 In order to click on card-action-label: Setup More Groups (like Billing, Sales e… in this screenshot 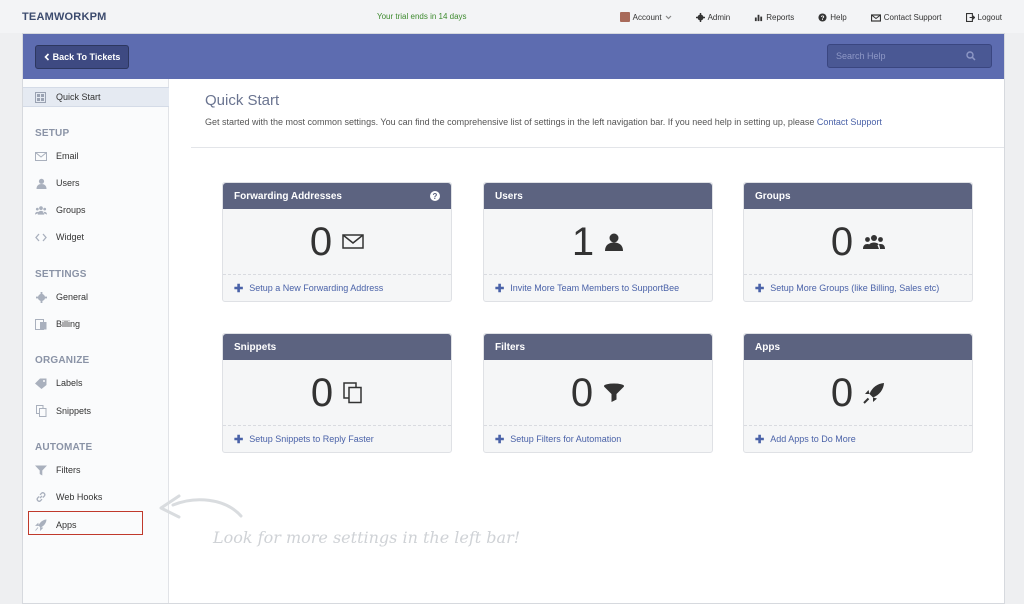, I will do `click(855, 288)`.